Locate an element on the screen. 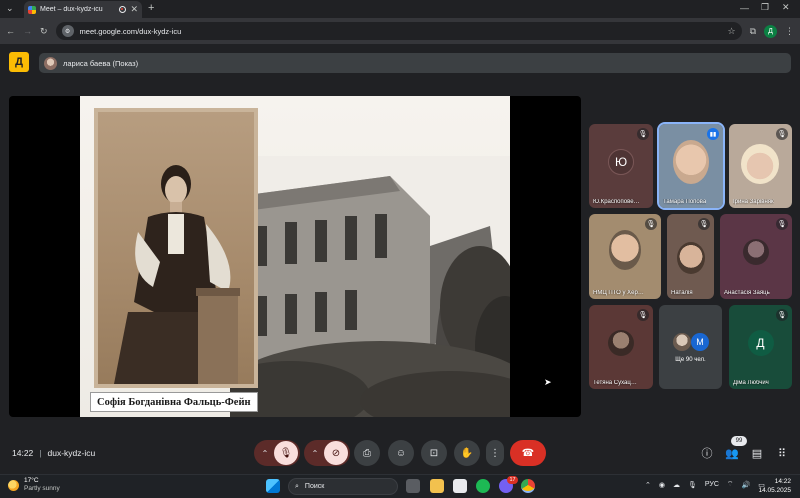  back-arrow-icon: ← is located at coordinates (10, 31).